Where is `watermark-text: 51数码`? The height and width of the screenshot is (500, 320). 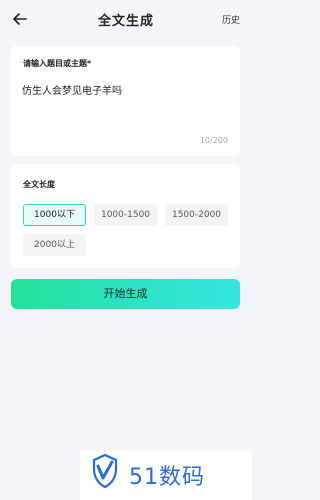 watermark-text: 51数码 is located at coordinates (167, 477).